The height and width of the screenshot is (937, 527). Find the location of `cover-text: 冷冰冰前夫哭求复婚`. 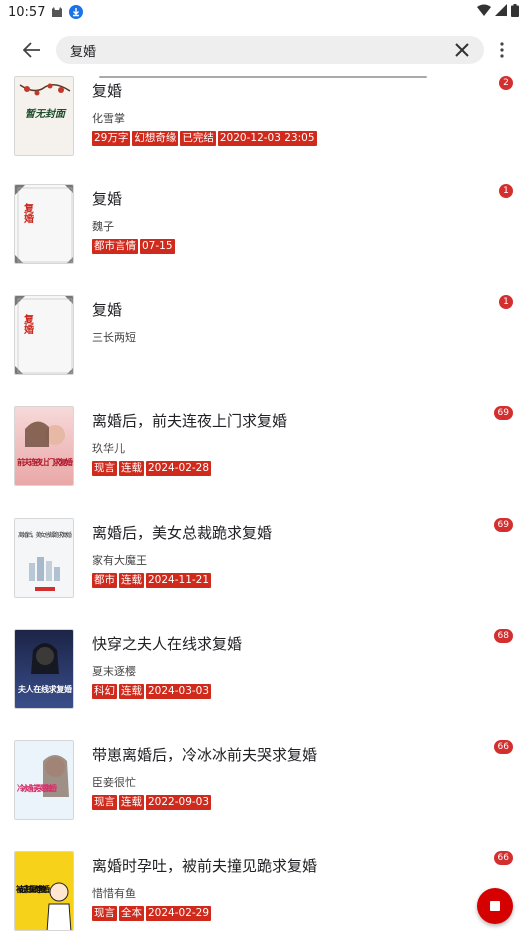

cover-text: 冷冰冰前夫哭求复婚 is located at coordinates (37, 788).